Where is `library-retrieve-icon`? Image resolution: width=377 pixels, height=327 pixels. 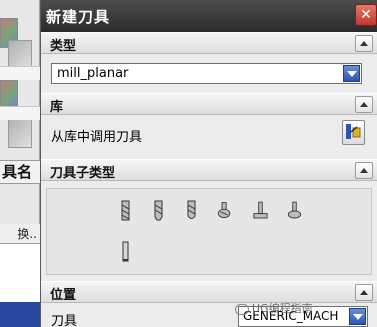 library-retrieve-icon is located at coordinates (353, 131).